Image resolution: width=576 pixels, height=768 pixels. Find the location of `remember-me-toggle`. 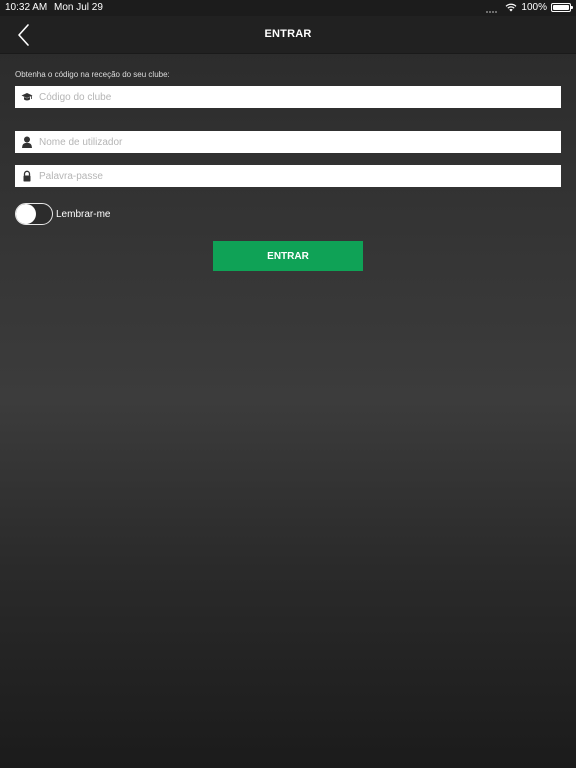

remember-me-toggle is located at coordinates (34, 214).